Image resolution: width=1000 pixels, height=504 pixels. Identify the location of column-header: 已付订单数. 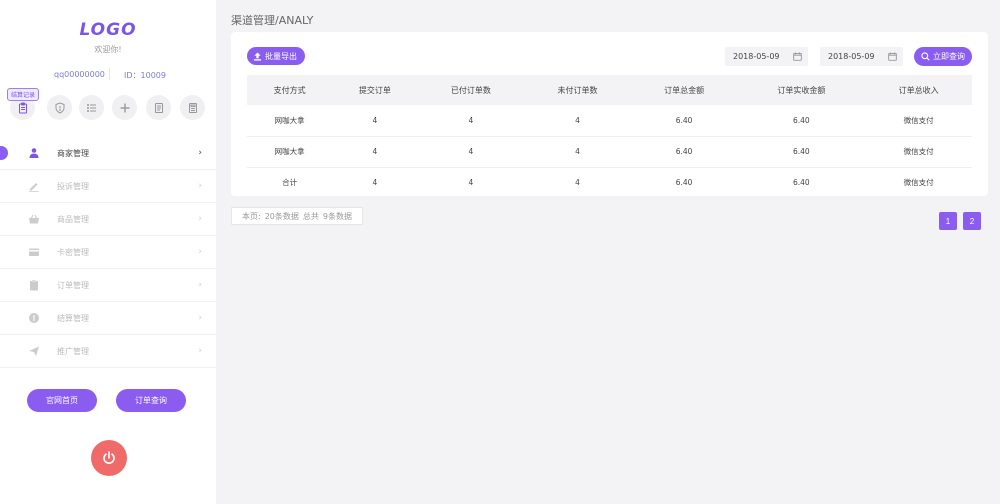
(471, 90).